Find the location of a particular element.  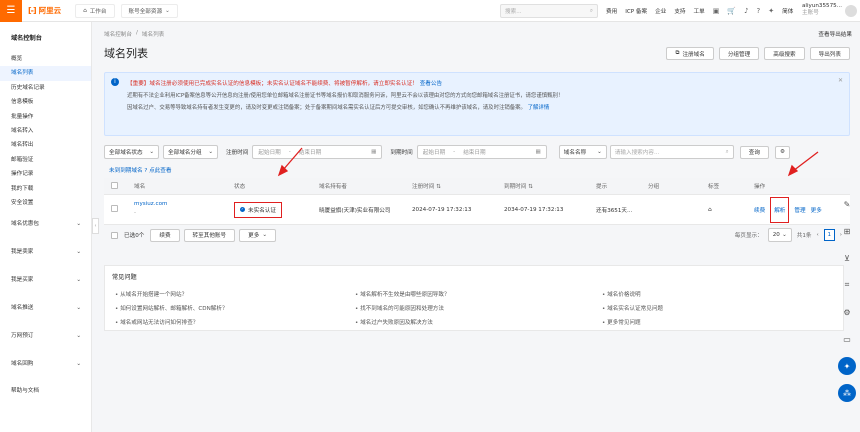

sidebar-help-docs: 帮助与文档 is located at coordinates (45, 391).